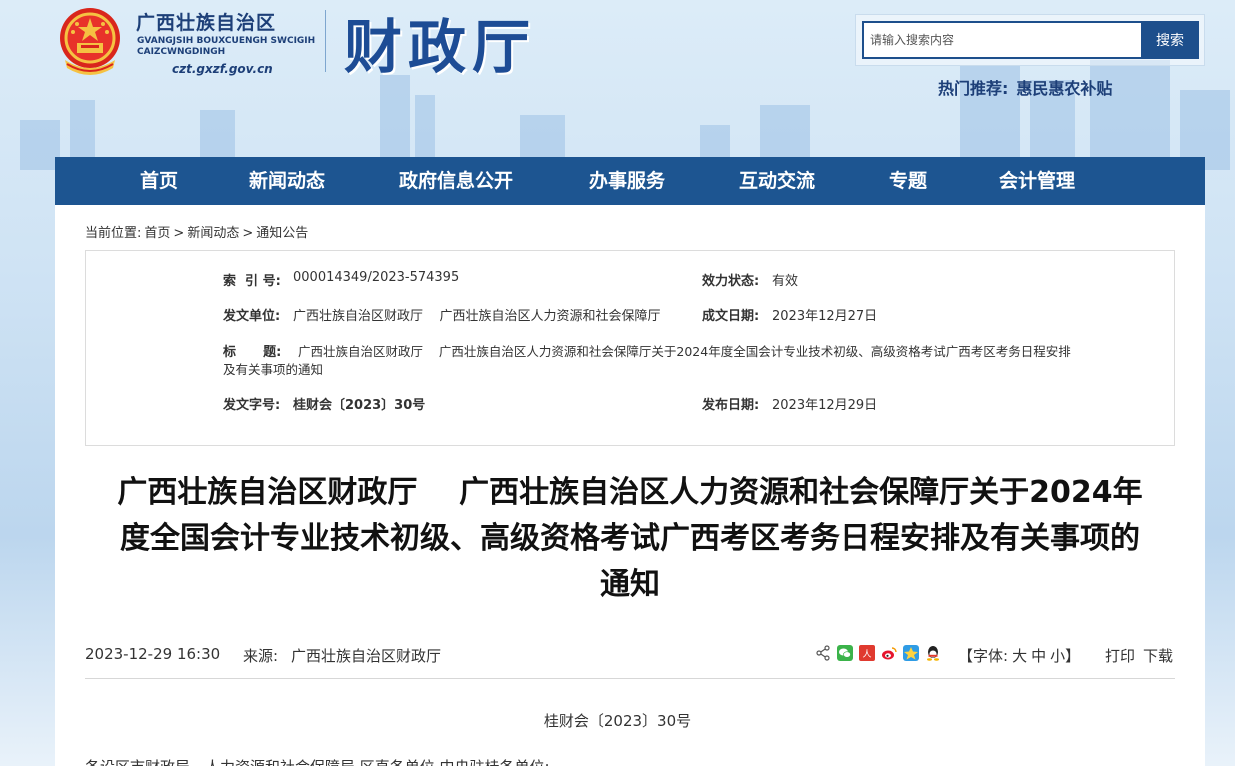  What do you see at coordinates (1073, 656) in the screenshot?
I see `font-size-close-bracket: 】` at bounding box center [1073, 656].